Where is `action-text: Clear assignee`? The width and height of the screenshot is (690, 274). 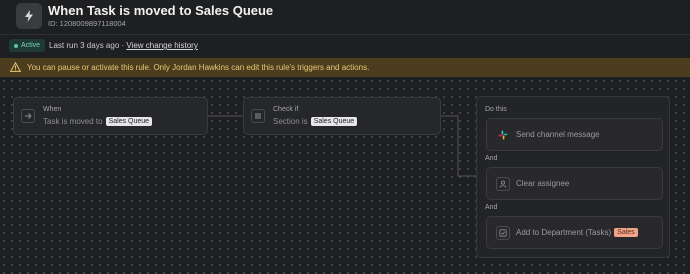
action-text: Clear assignee is located at coordinates (543, 183).